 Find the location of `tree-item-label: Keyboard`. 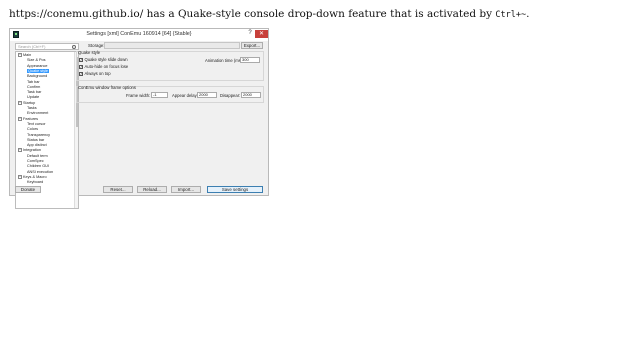

tree-item-label: Keyboard is located at coordinates (35, 182).